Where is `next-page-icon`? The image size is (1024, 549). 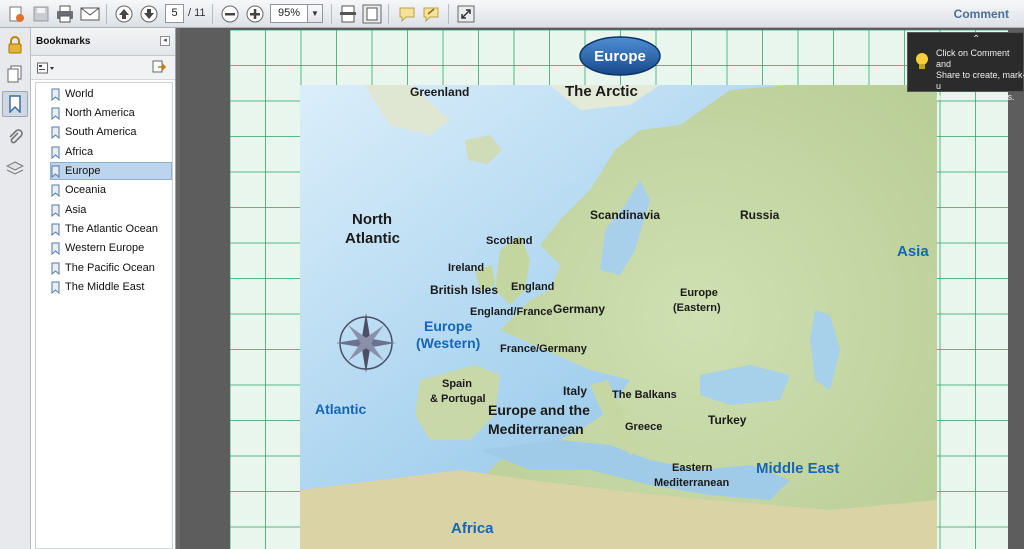
next-page-icon is located at coordinates (149, 14).